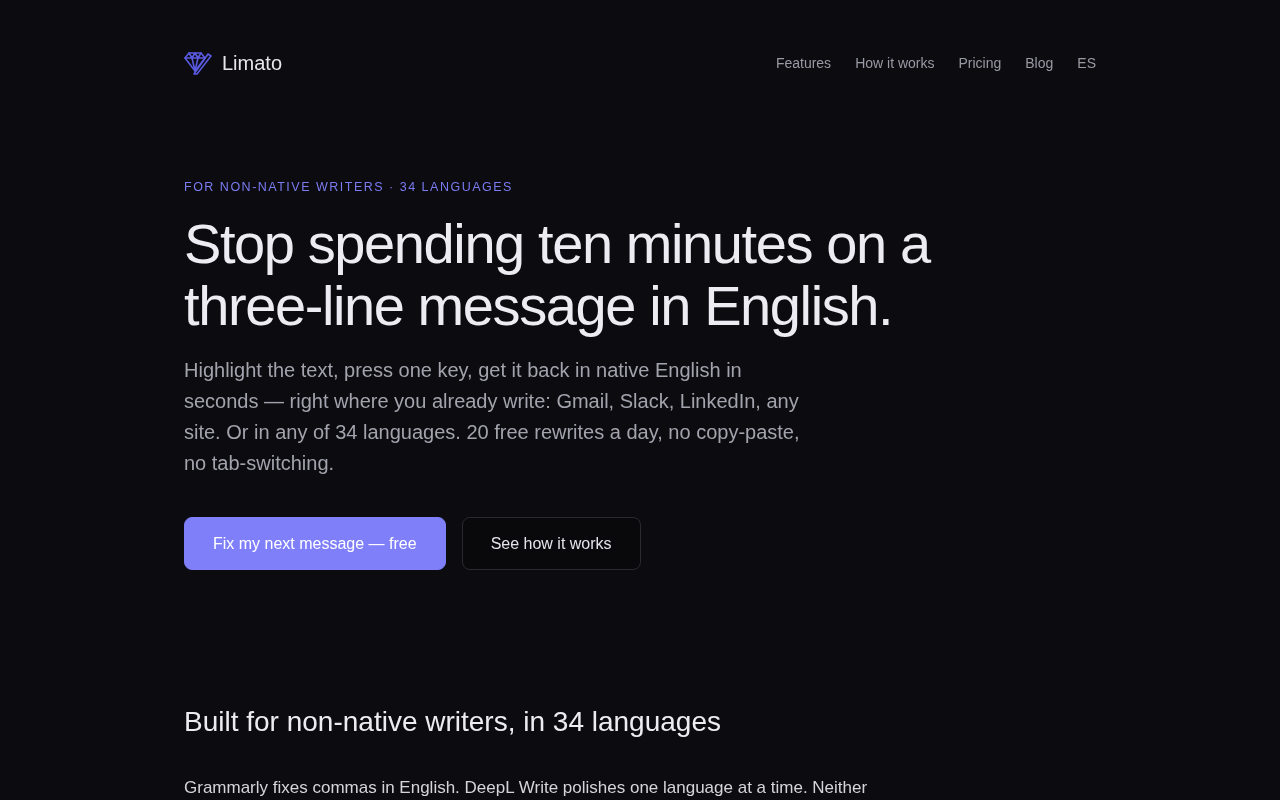  What do you see at coordinates (558, 275) in the screenshot?
I see `hero-title: Stop spending ten minutes on a three-line message in English.` at bounding box center [558, 275].